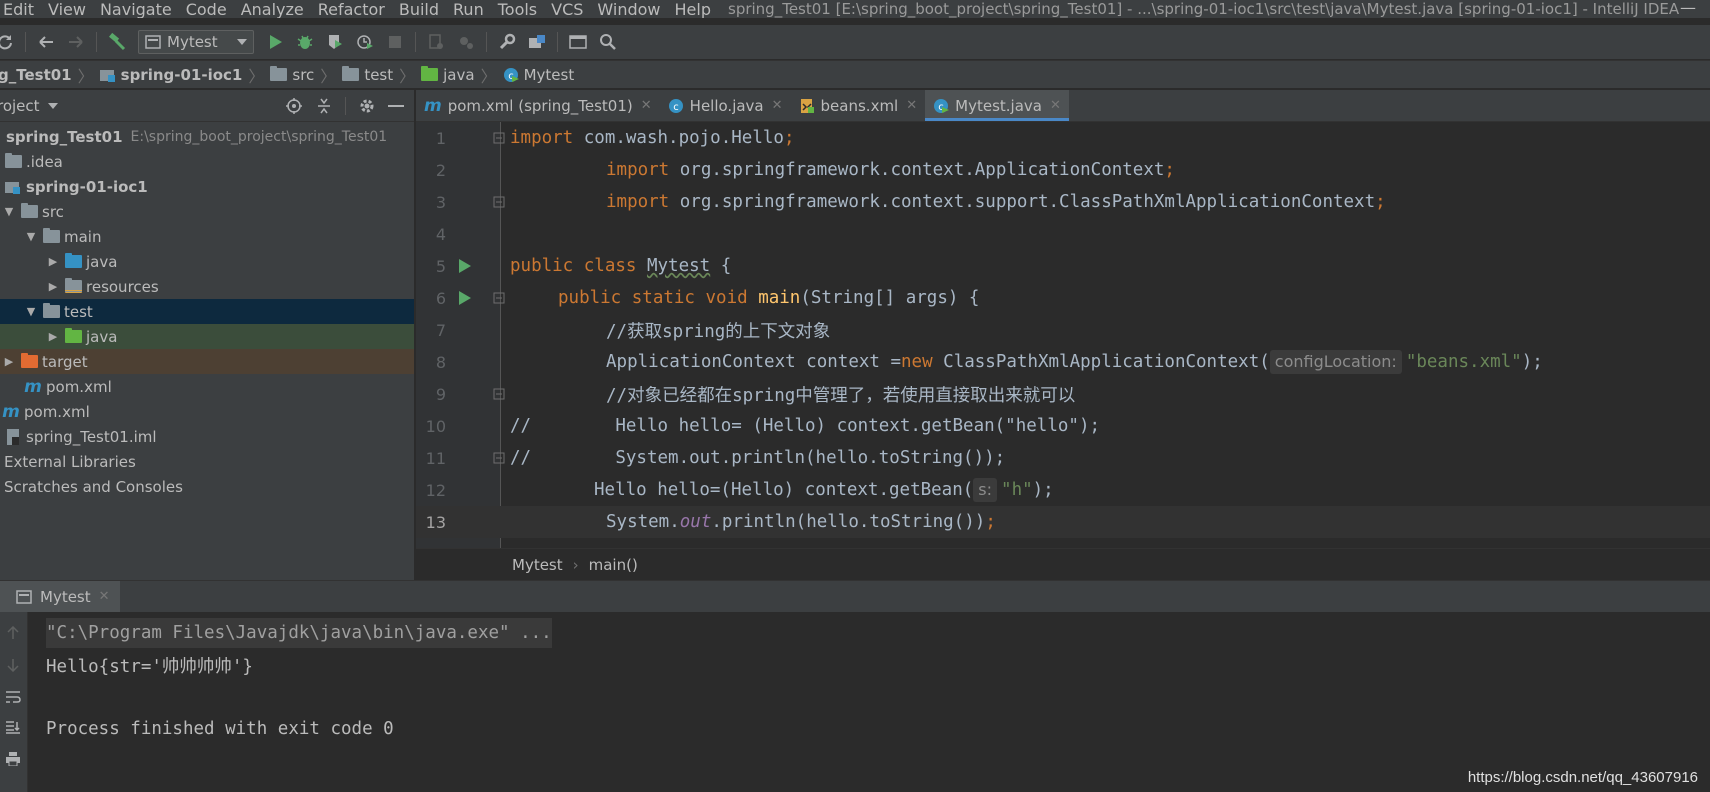 Image resolution: width=1710 pixels, height=792 pixels. Describe the element at coordinates (13, 697) in the screenshot. I see `soft-wrap-icon` at that location.